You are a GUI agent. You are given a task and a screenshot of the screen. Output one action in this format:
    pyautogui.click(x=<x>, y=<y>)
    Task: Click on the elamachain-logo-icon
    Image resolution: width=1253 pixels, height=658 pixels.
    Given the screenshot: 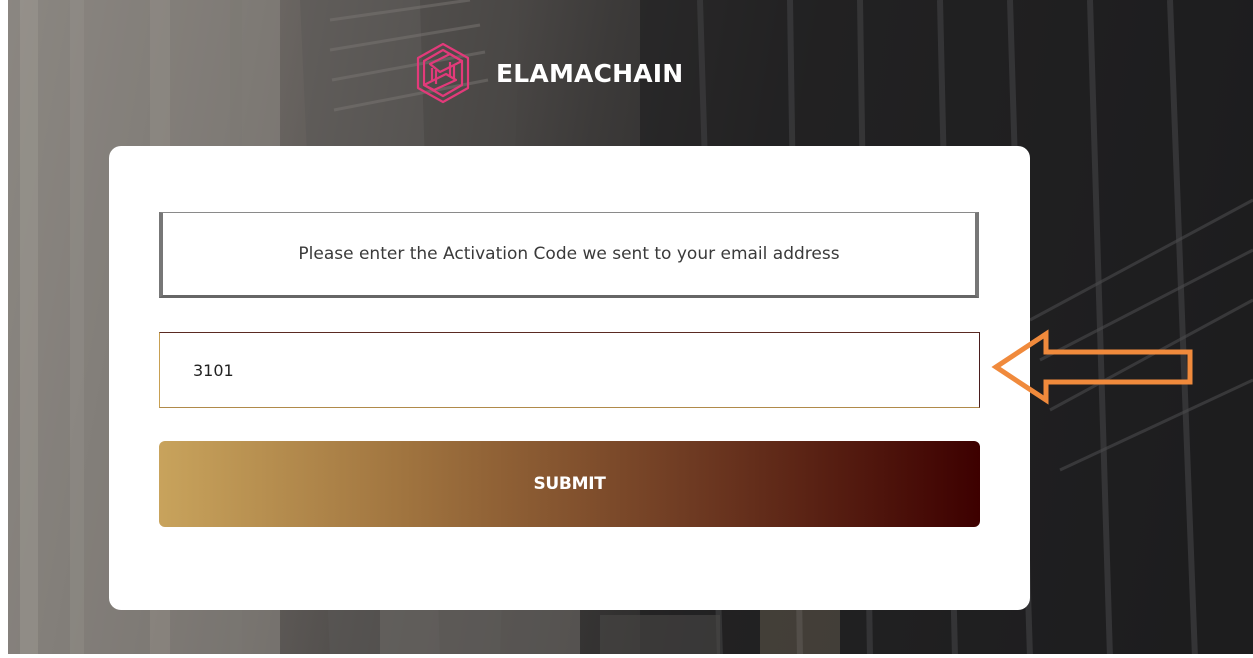 What is the action you would take?
    pyautogui.click(x=443, y=73)
    